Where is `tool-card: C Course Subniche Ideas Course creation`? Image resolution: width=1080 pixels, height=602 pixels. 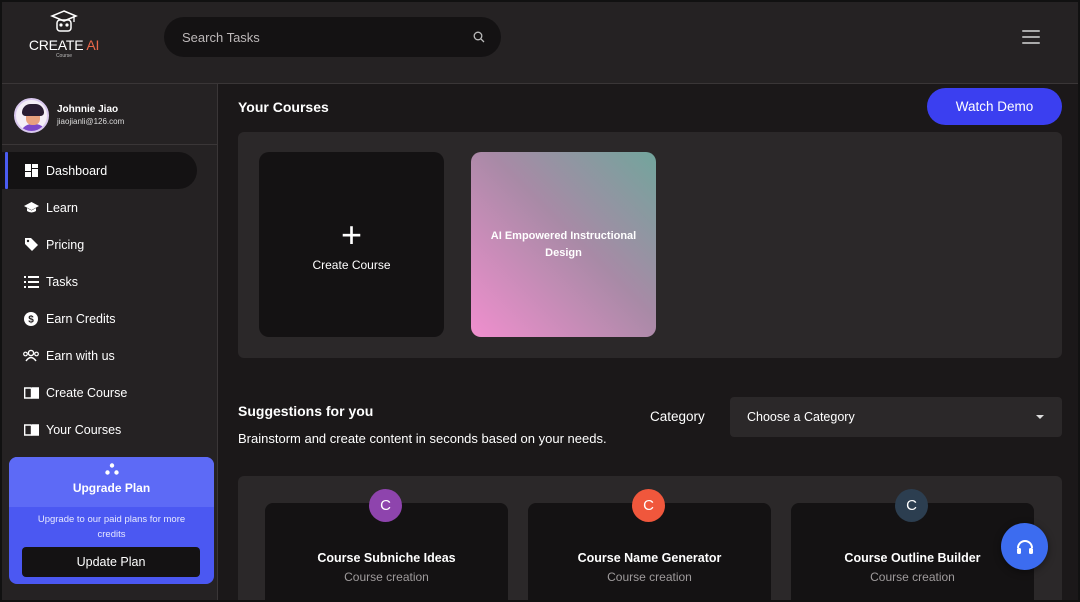 tool-card: C Course Subniche Ideas Course creation is located at coordinates (386, 544).